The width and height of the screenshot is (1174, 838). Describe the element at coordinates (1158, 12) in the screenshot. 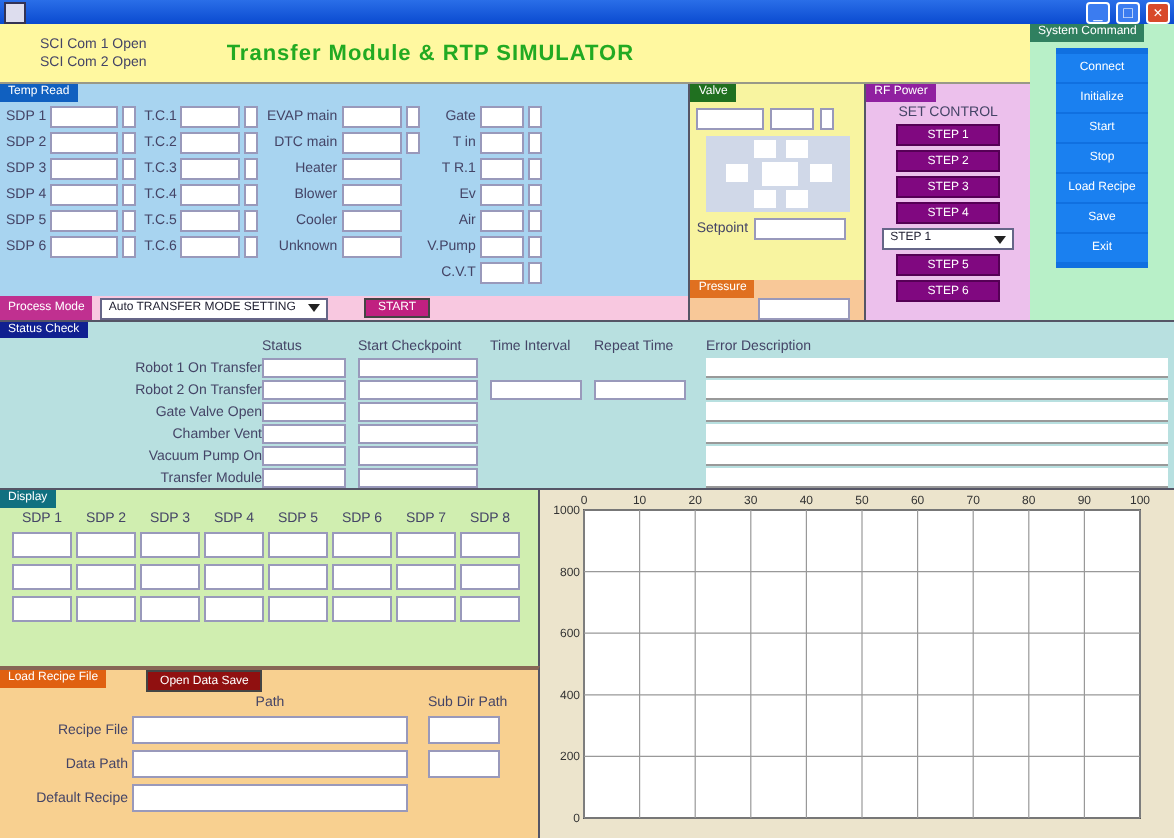

I see `close-button: ×` at that location.